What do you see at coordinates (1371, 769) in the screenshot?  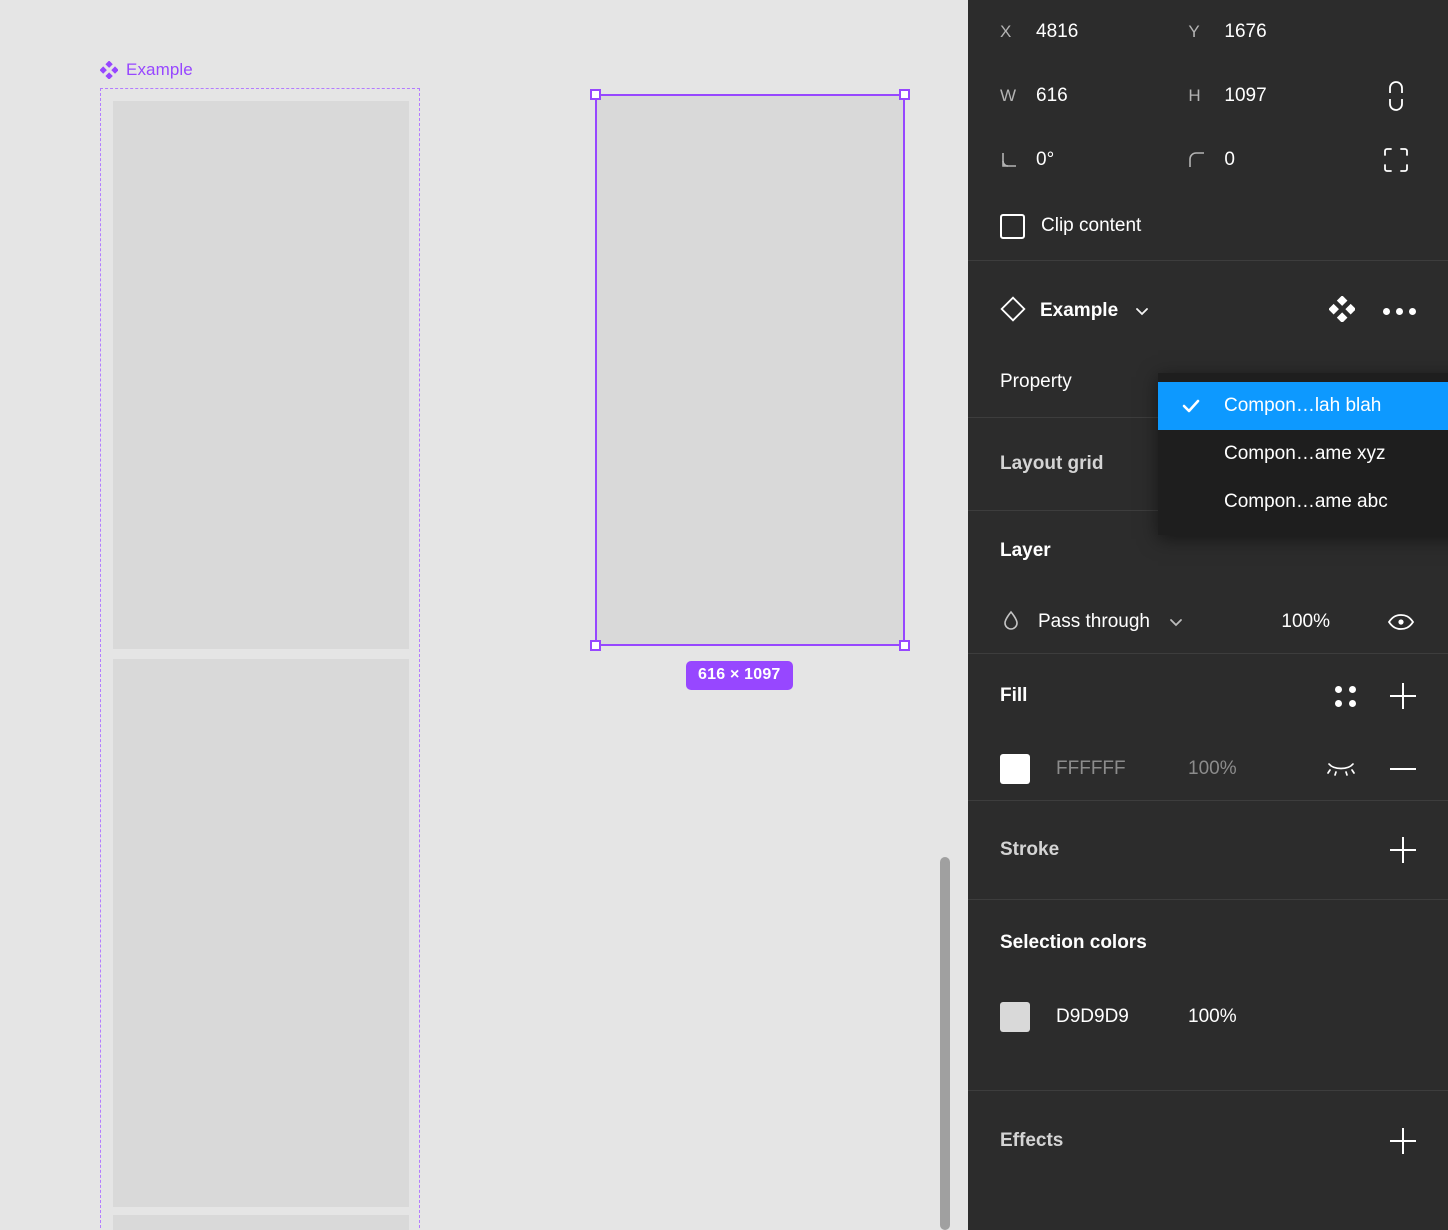 I see `fill-paint-actions` at bounding box center [1371, 769].